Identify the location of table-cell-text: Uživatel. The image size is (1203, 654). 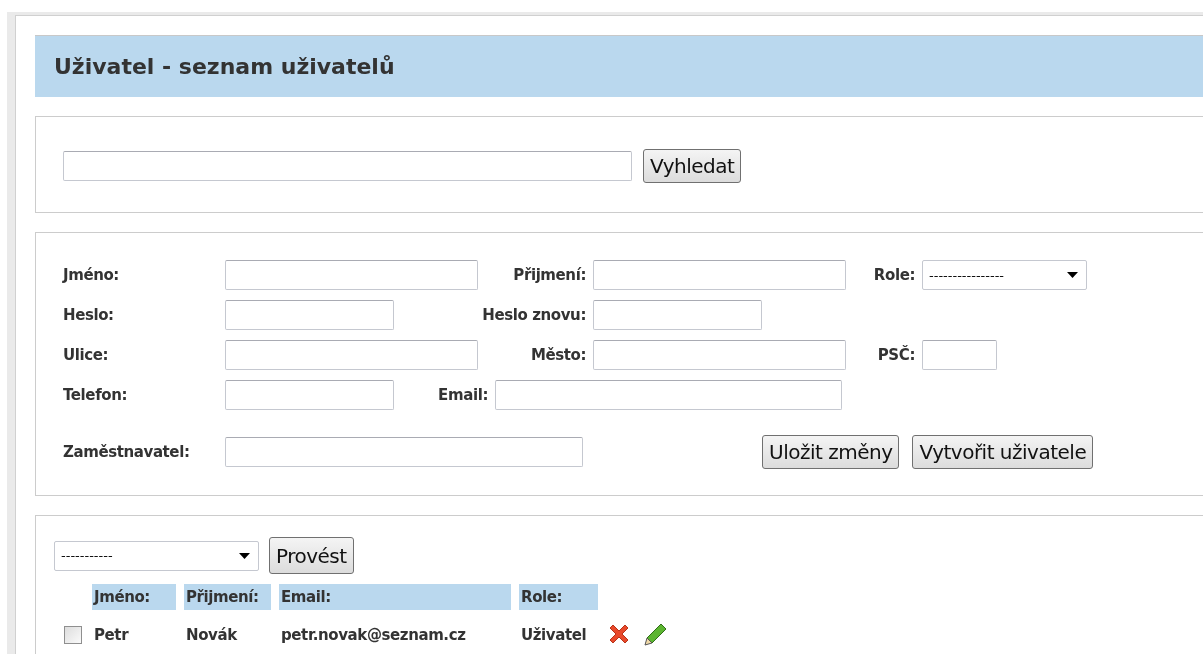
(554, 635).